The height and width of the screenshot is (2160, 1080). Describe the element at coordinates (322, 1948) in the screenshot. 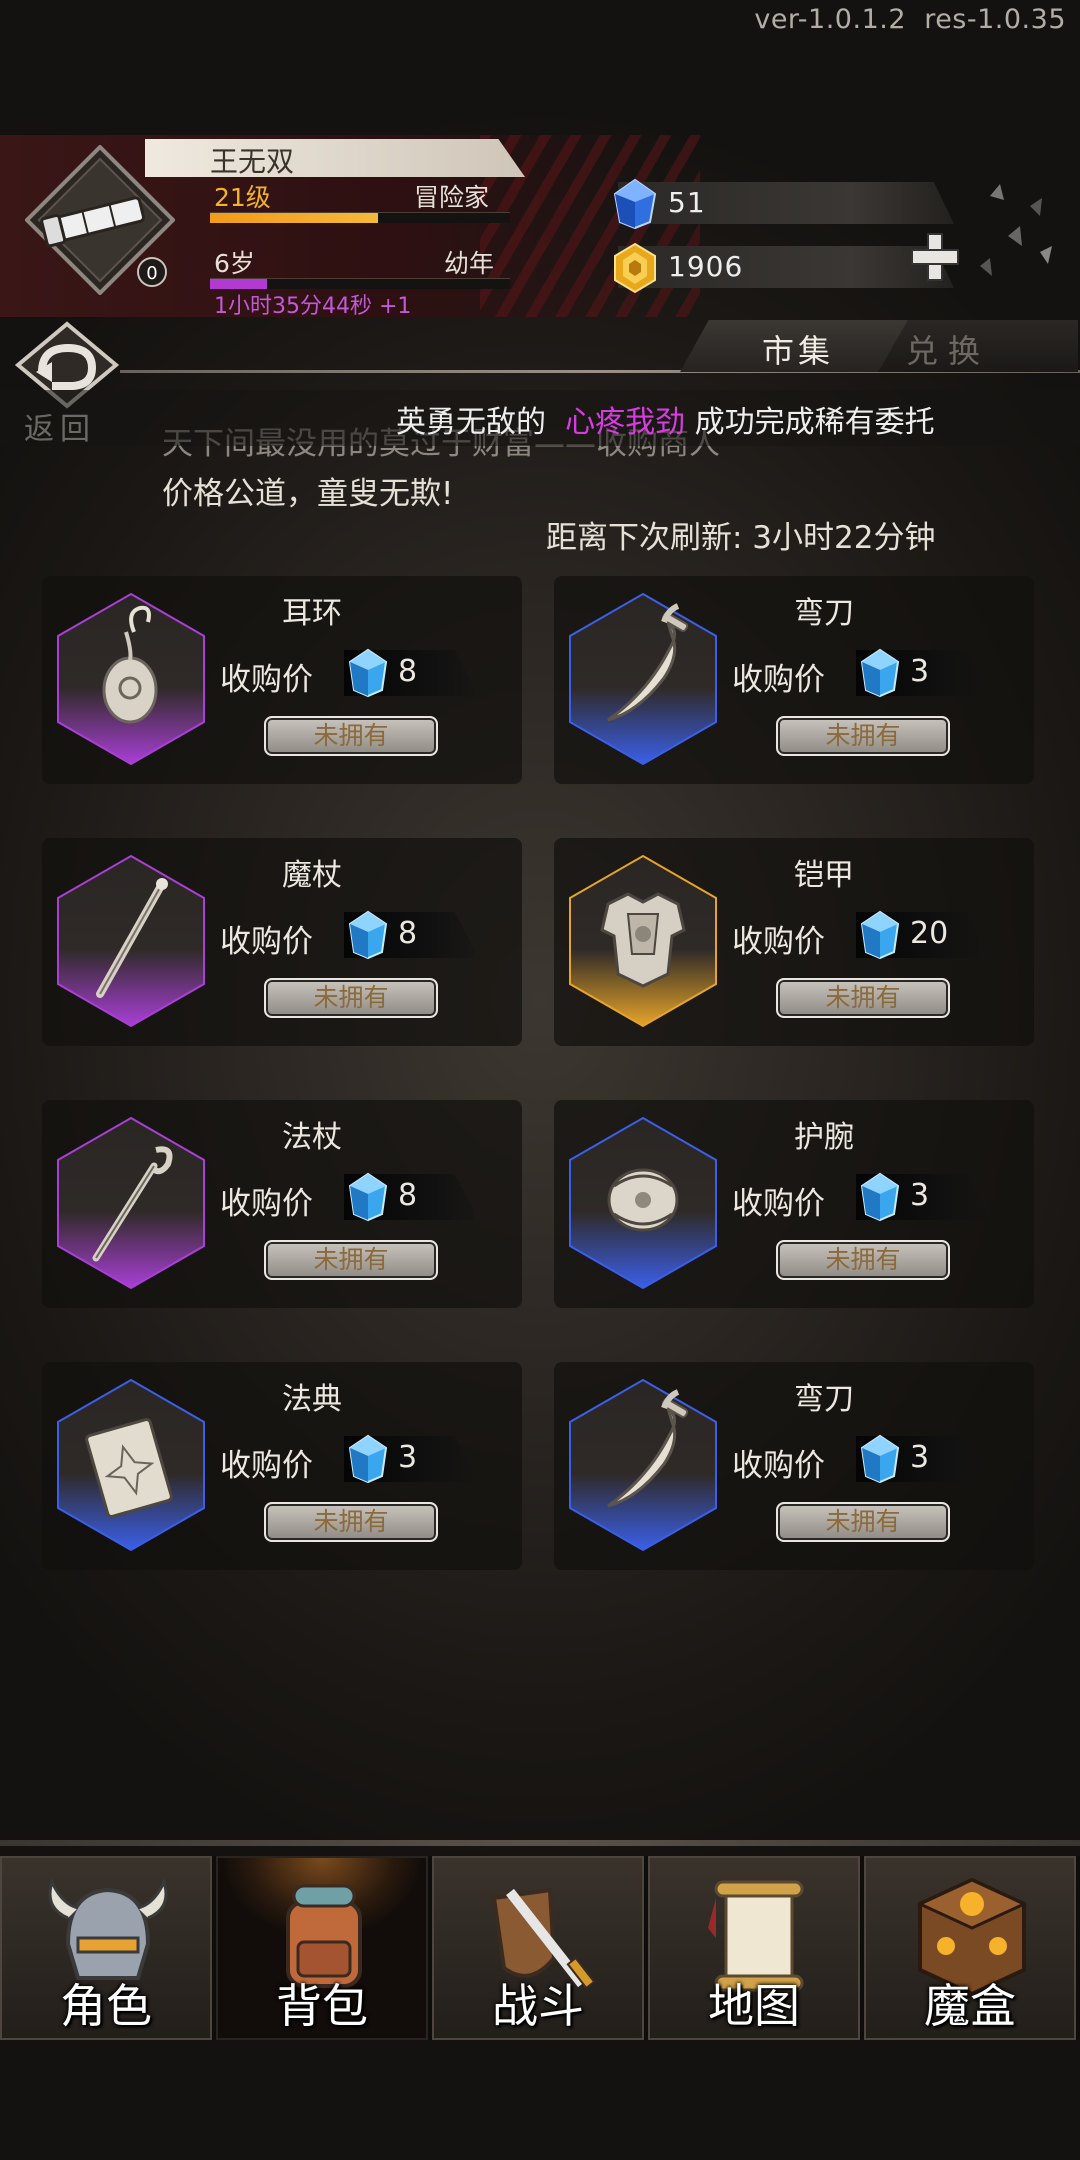

I see `nav-item-backpack: 背包` at that location.